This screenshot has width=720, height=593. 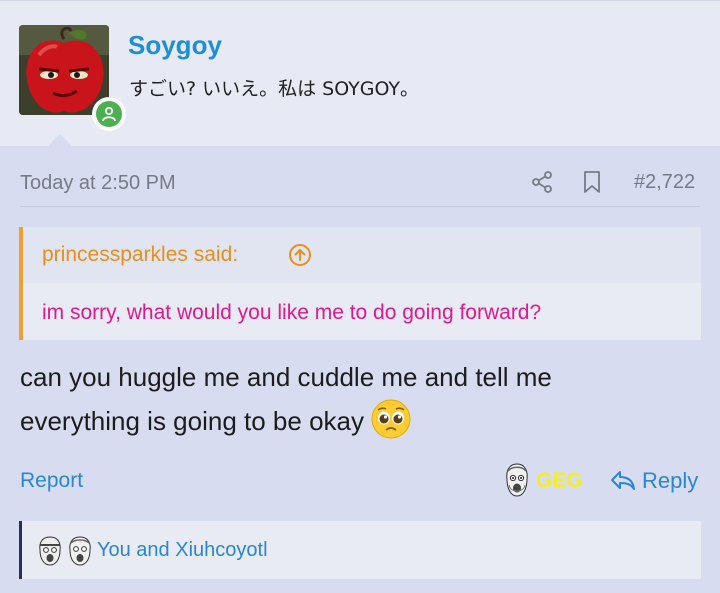 I want to click on bookmark-icon, so click(x=592, y=182).